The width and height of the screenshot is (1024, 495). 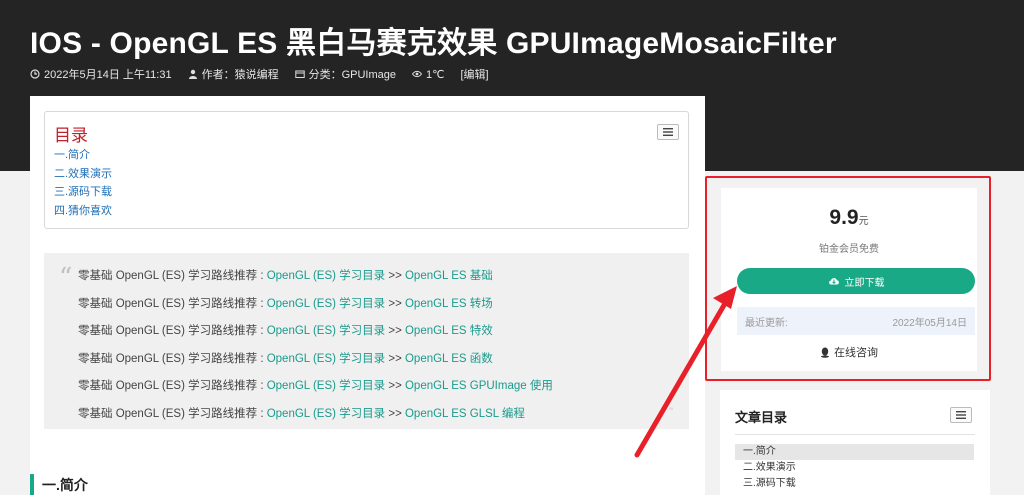 I want to click on toc-item: 四.猜你喜欢, so click(x=83, y=211).